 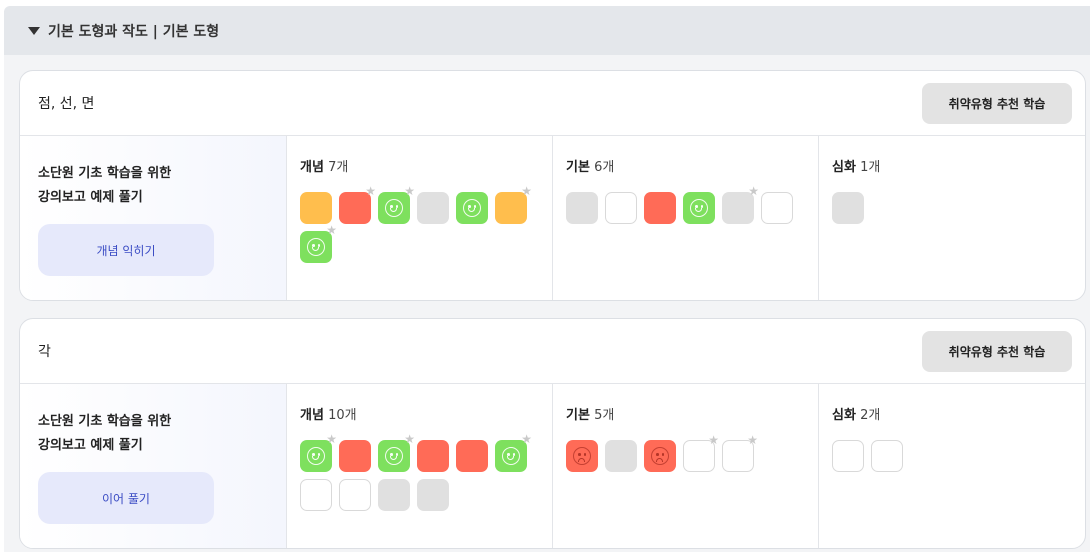 What do you see at coordinates (740, 204) in the screenshot?
I see `problem-tile-gray: ★` at bounding box center [740, 204].